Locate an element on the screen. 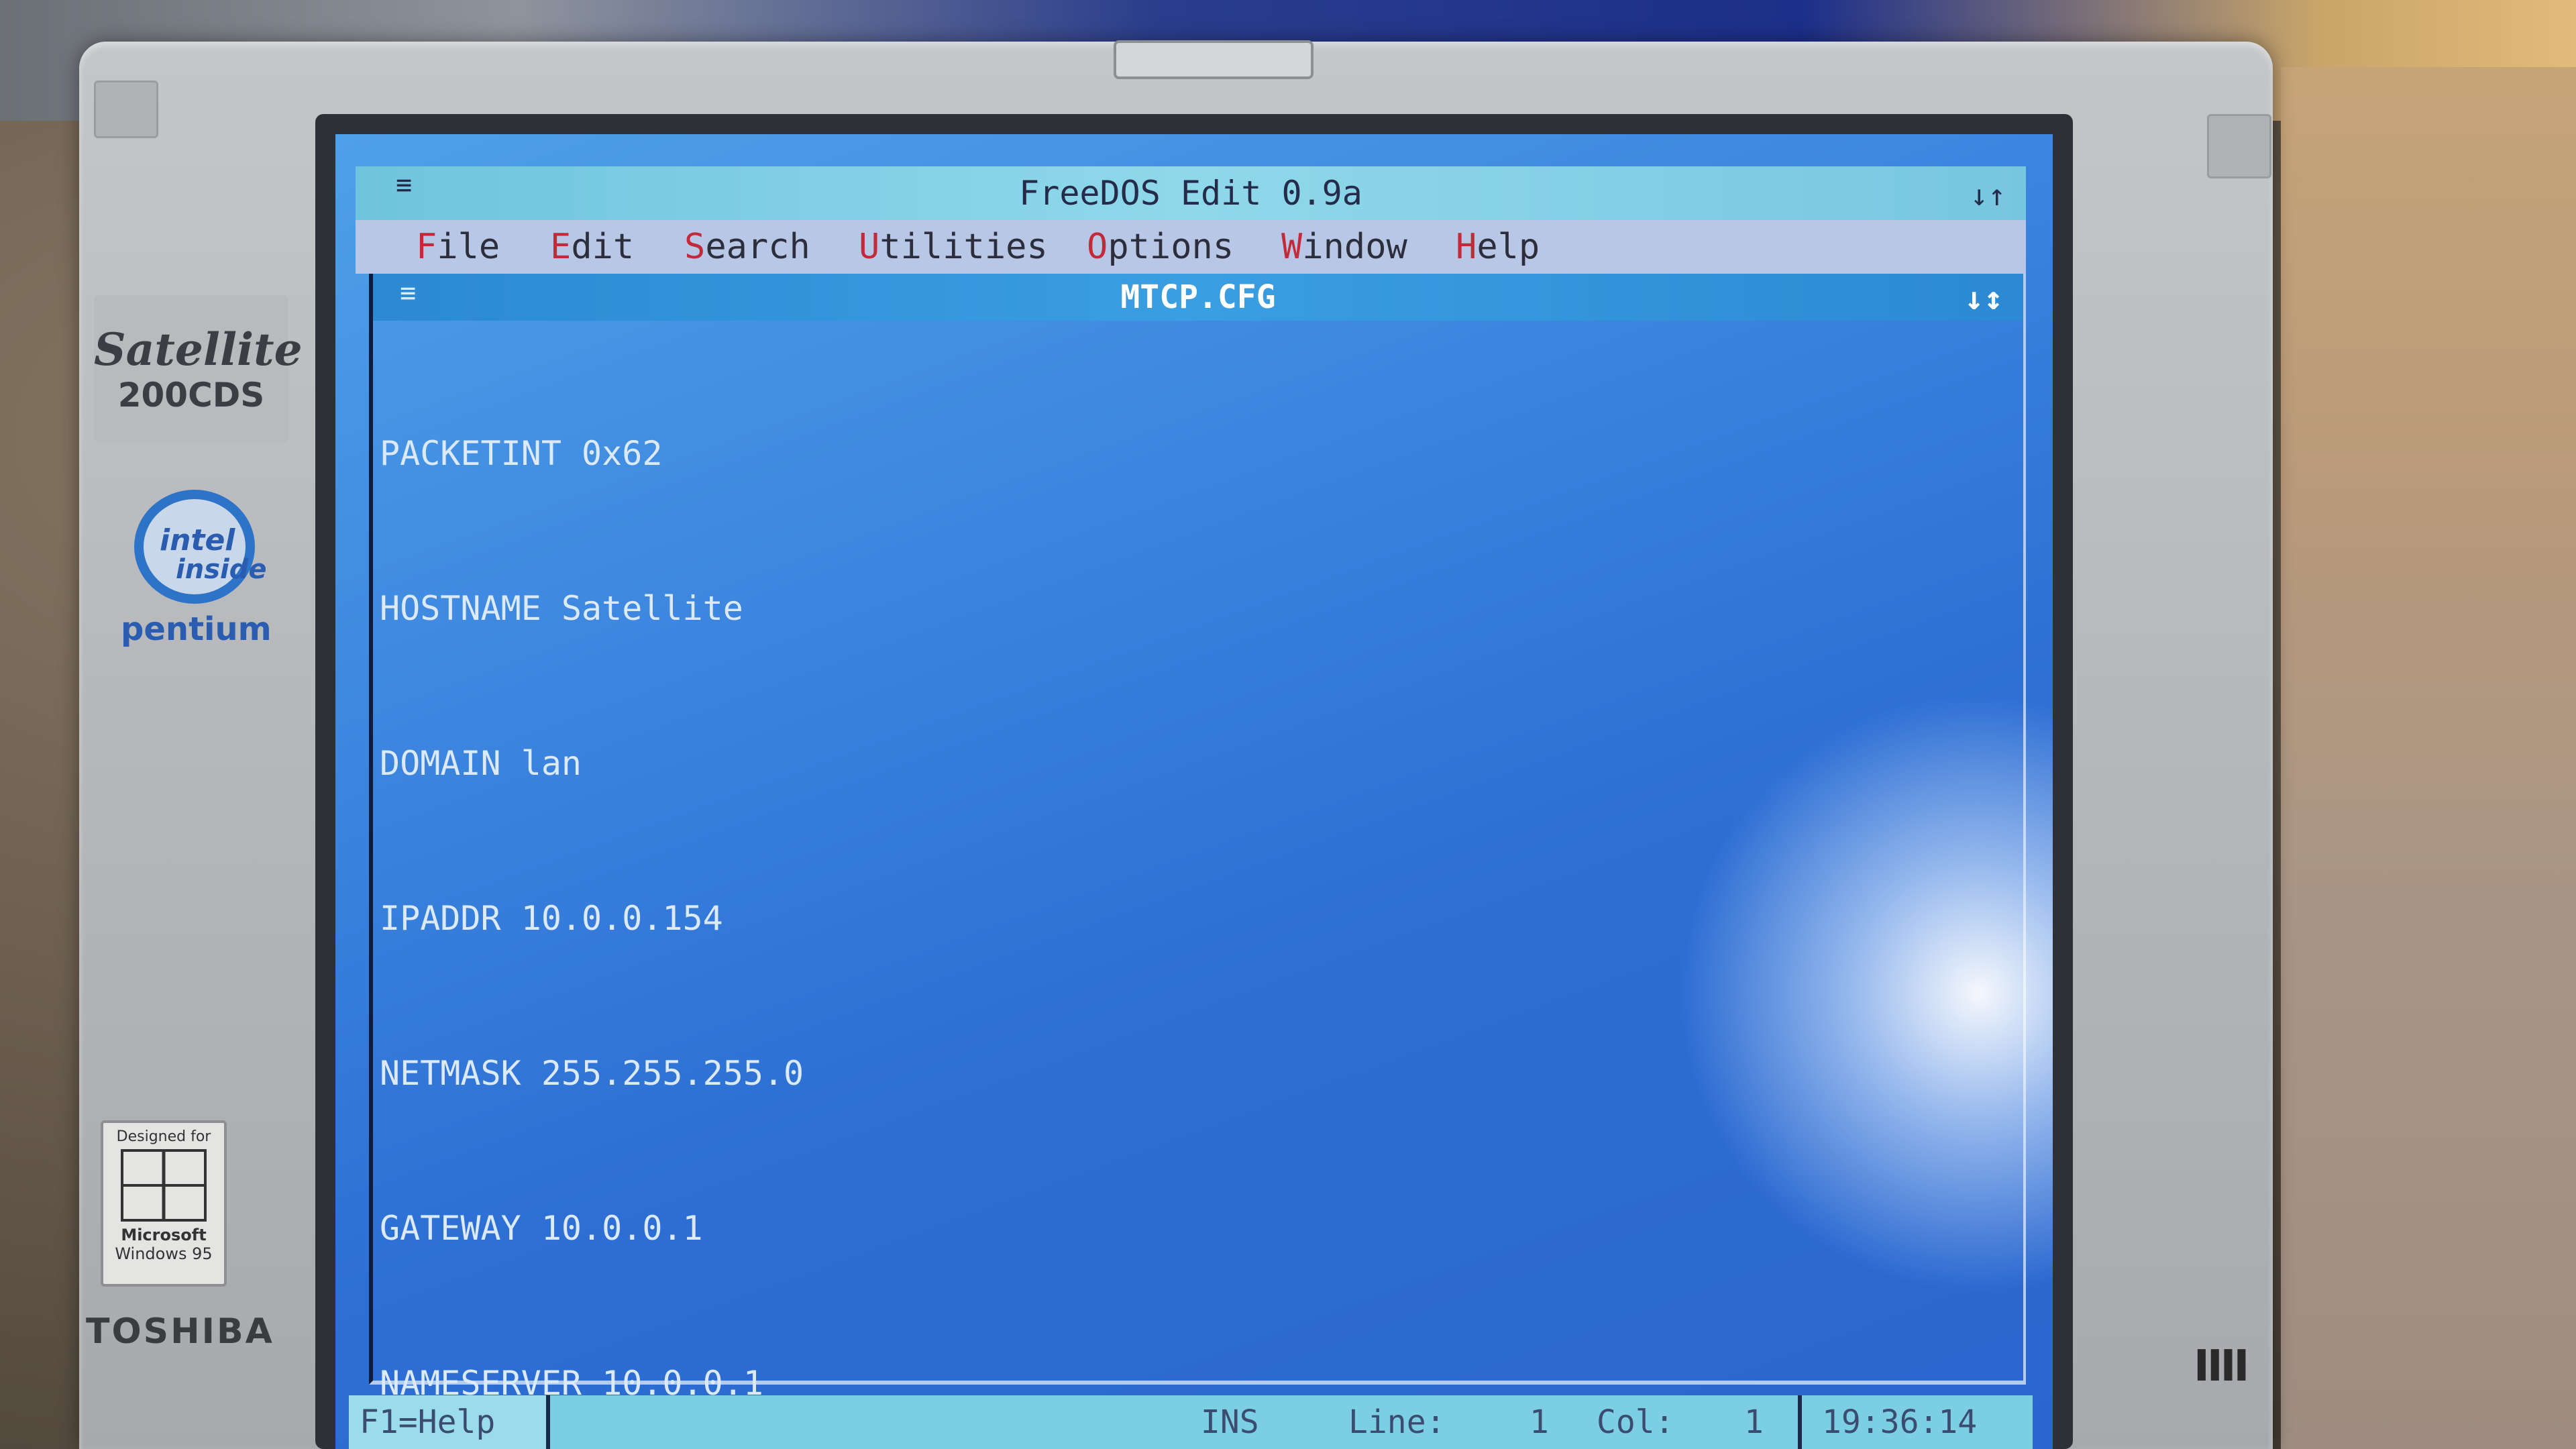  windows95-sticker: Designed for Microsoft Windows 95 is located at coordinates (164, 1203).